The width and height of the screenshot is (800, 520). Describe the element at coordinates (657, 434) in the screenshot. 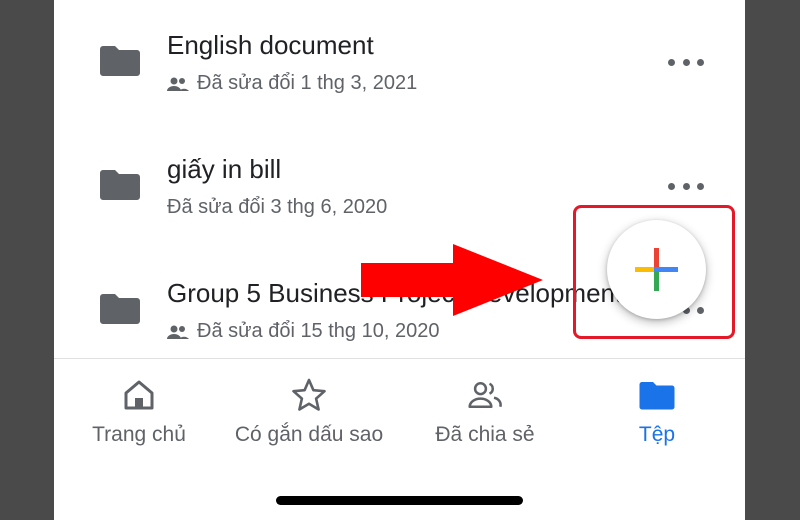

I see `nav-label-files: Tệp` at that location.